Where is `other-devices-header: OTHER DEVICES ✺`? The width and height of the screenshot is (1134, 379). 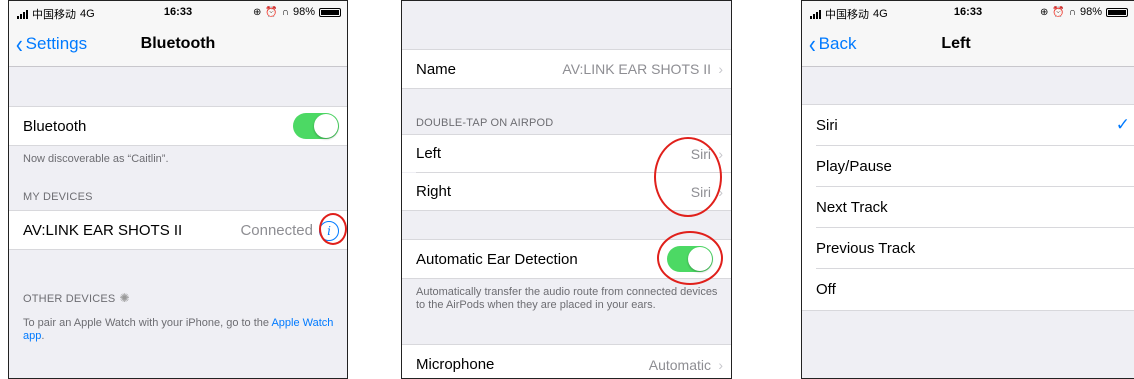 other-devices-header: OTHER DEVICES ✺ is located at coordinates (76, 298).